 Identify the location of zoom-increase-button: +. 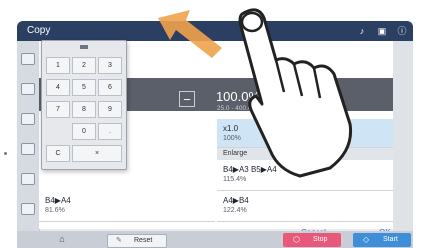
(285, 99).